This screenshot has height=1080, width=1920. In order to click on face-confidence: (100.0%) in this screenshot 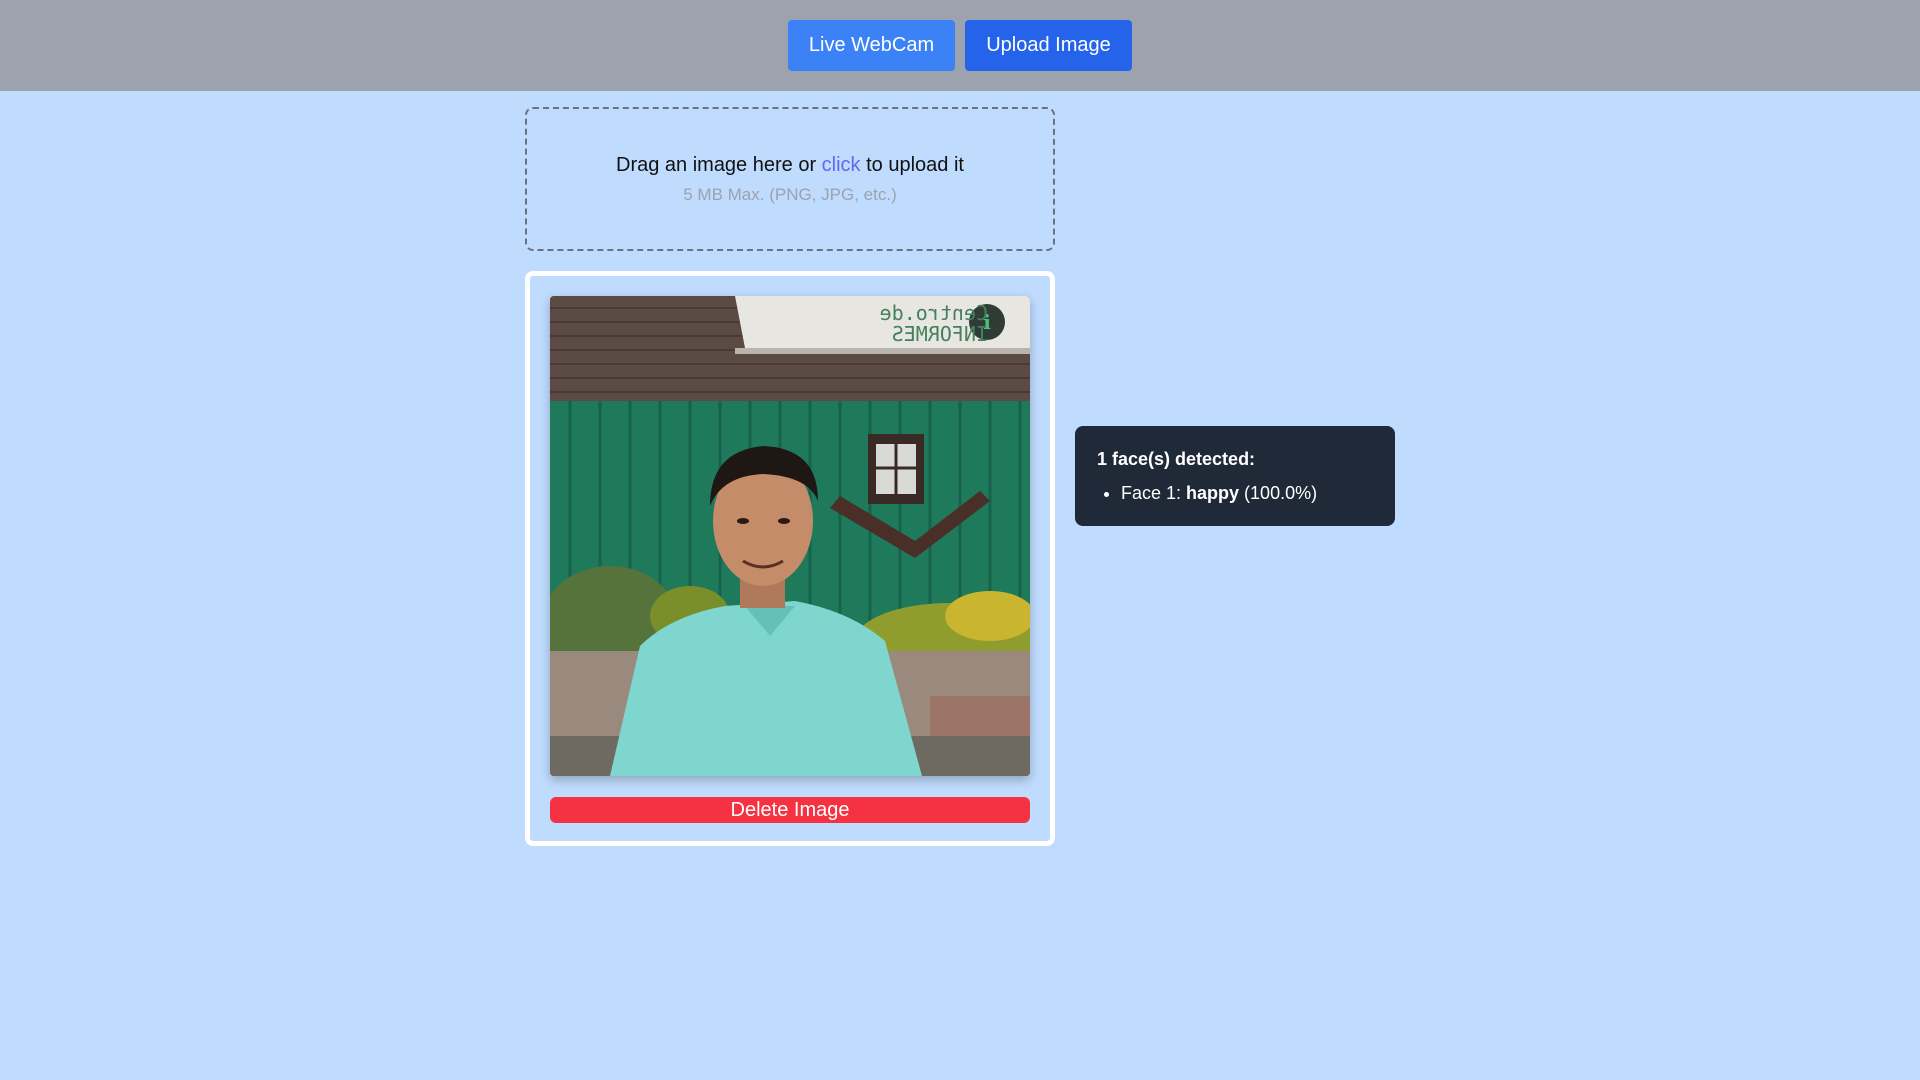, I will do `click(1278, 493)`.